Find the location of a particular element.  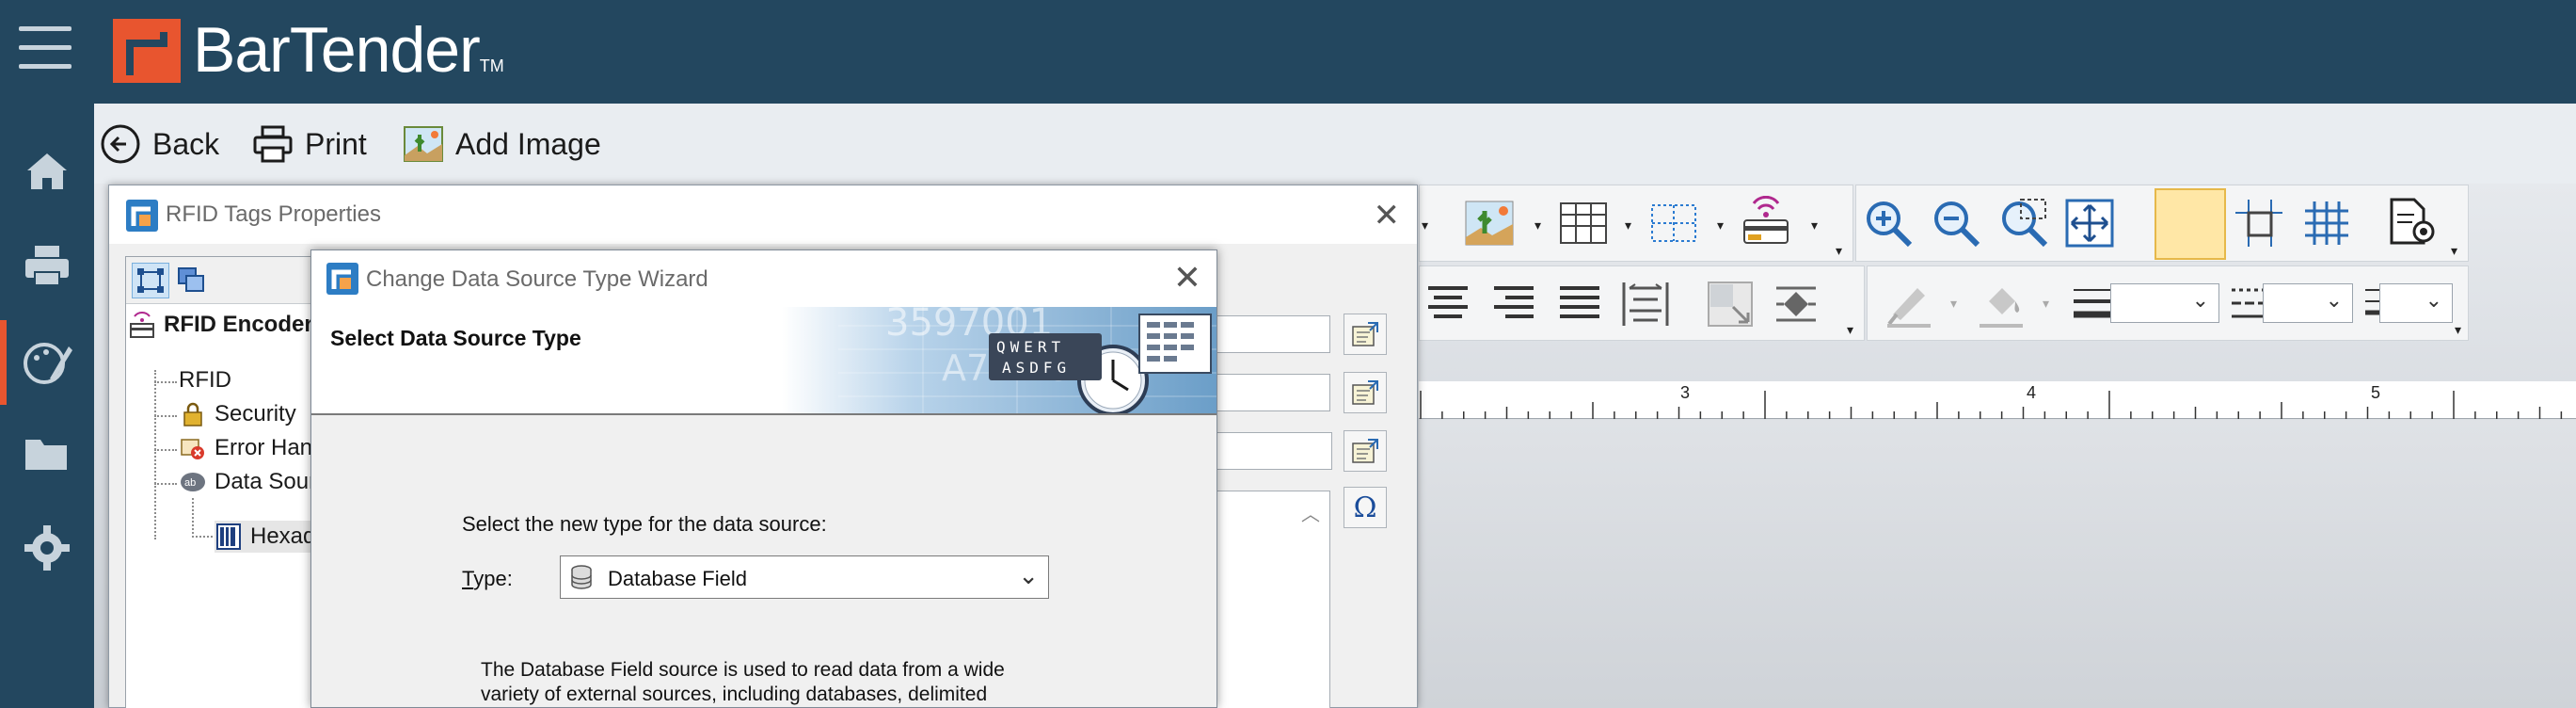

insert-character-button: Ω is located at coordinates (1365, 507).